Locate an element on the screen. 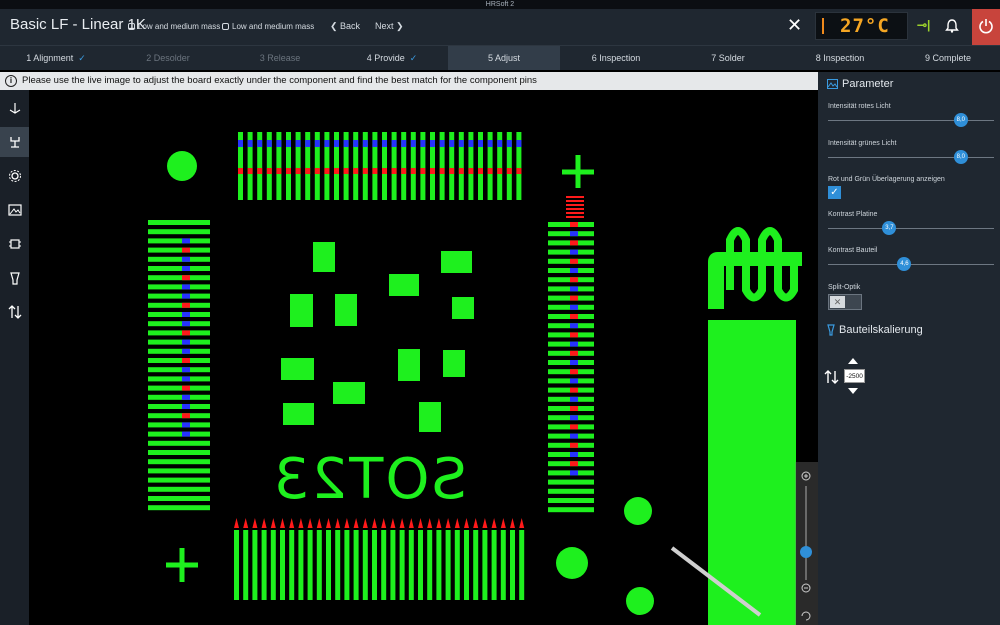 The image size is (1000, 625). step-label: 6 Inspection is located at coordinates (616, 58).